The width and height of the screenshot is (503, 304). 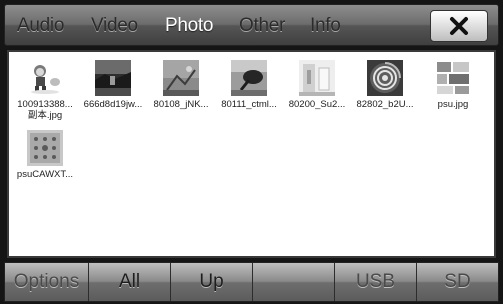 What do you see at coordinates (181, 78) in the screenshot?
I see `grey-scene-thumbnail` at bounding box center [181, 78].